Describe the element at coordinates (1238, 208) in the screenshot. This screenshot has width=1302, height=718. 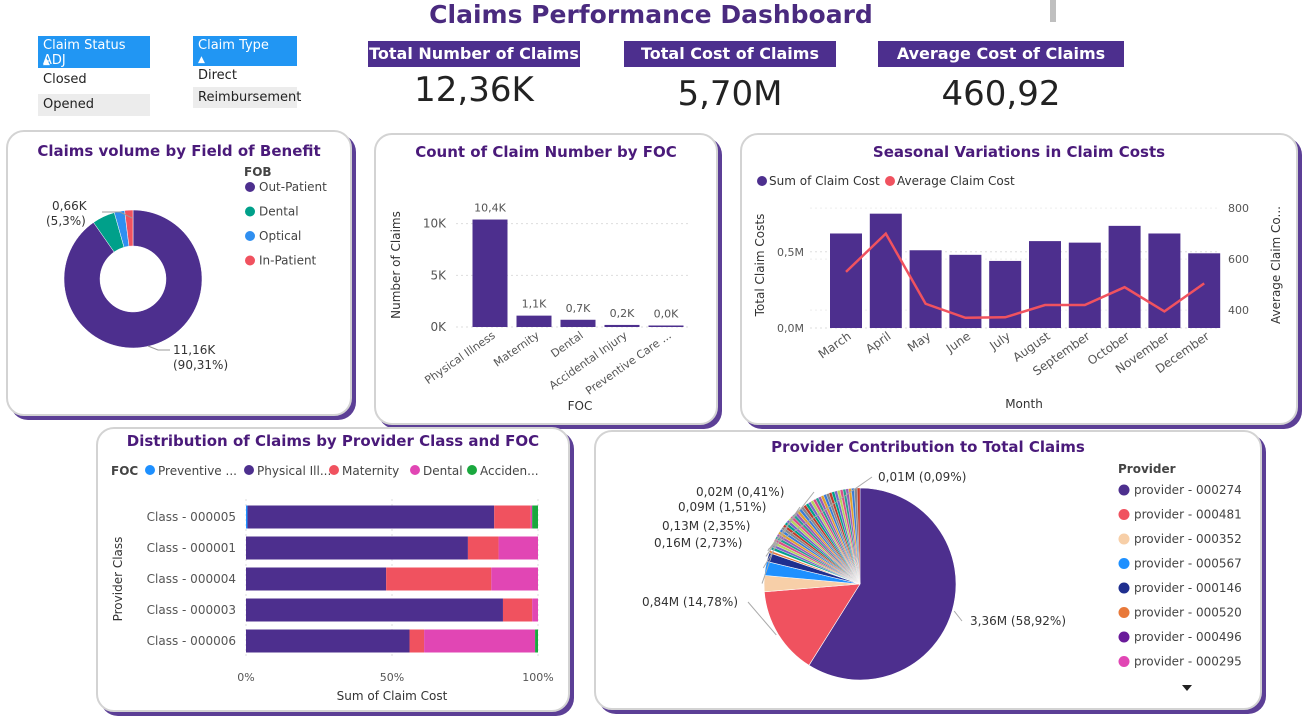
I see `y2-tick-label: 800` at that location.